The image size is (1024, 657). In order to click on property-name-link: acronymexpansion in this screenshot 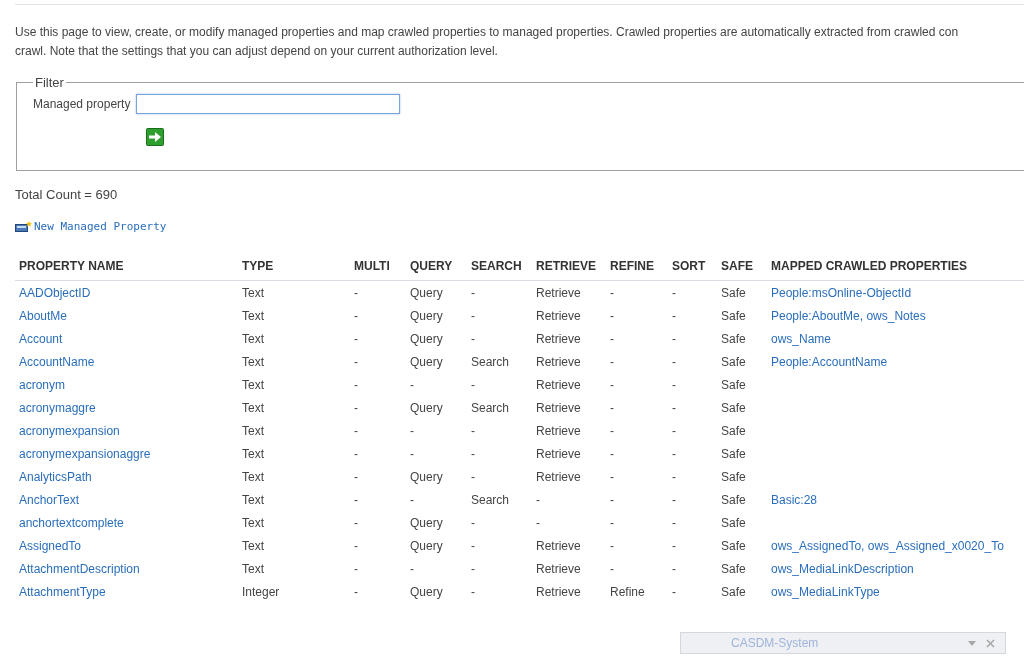, I will do `click(69, 430)`.